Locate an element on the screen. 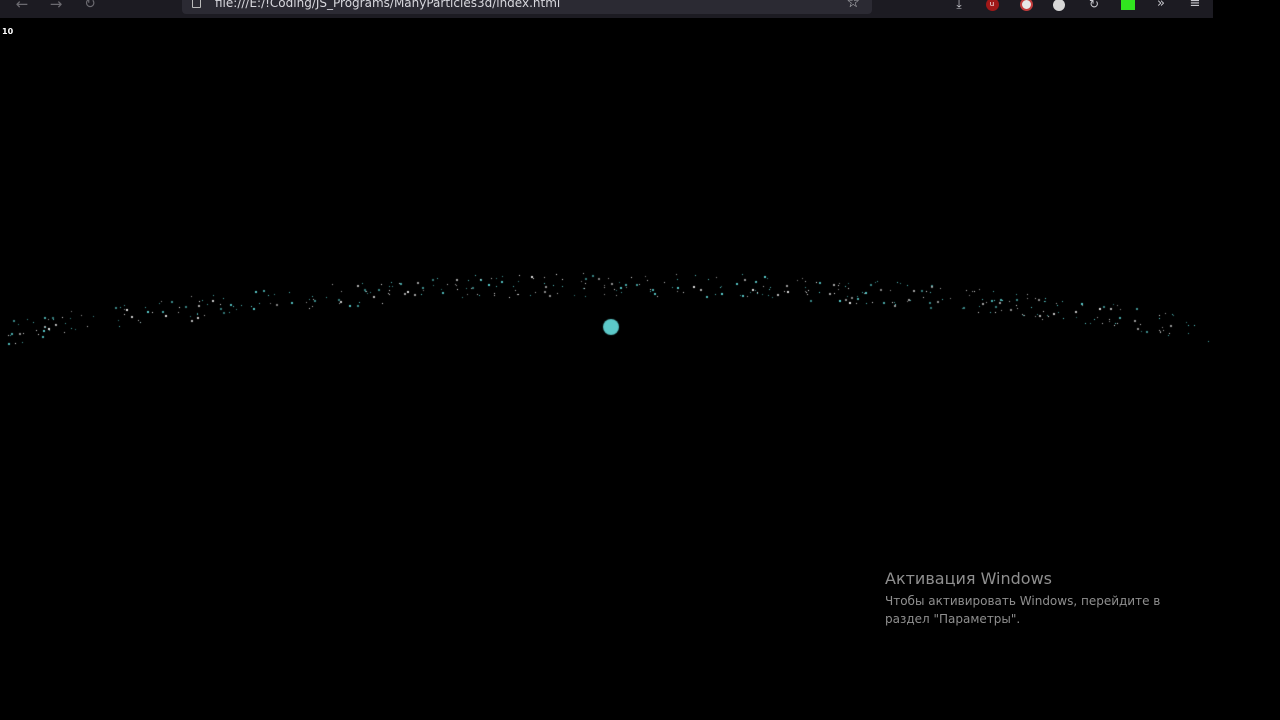 The image size is (1280, 720). overflow-glyph: » is located at coordinates (1161, 5).